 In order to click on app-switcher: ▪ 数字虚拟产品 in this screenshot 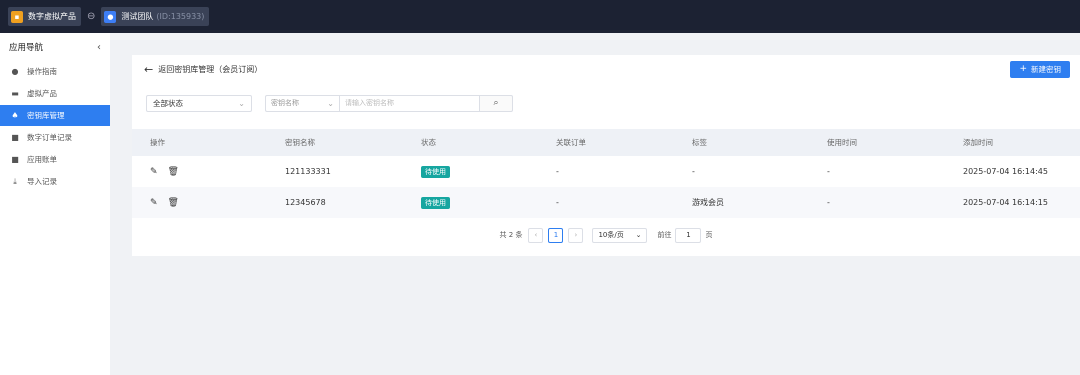, I will do `click(44, 16)`.